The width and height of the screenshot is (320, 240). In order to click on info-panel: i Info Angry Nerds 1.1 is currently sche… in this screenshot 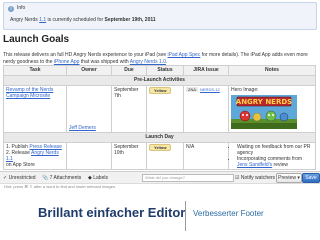, I will do `click(160, 16)`.